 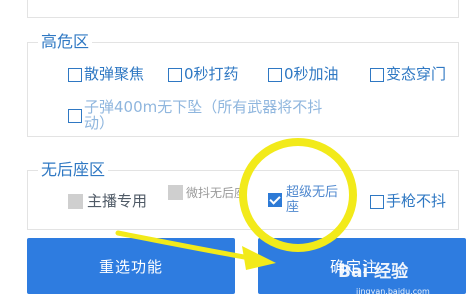 I want to click on section-title-no-recoil: 无后座区, so click(x=73, y=170).